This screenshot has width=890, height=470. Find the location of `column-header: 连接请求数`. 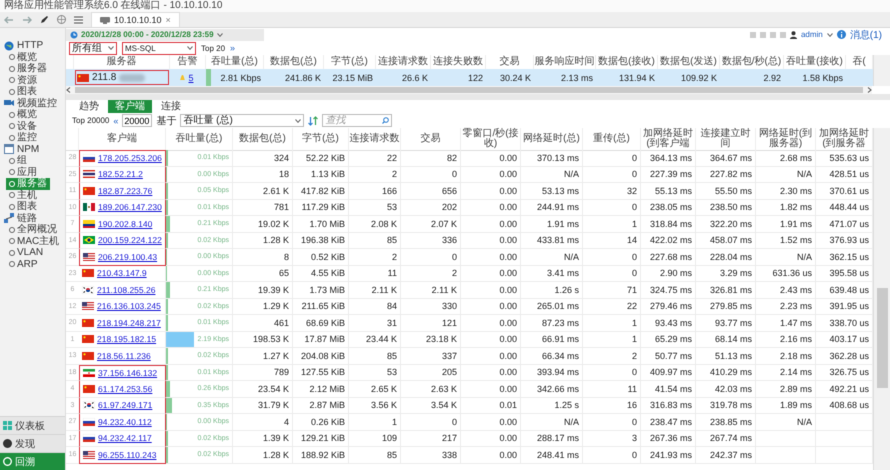

column-header: 连接请求数 is located at coordinates (375, 139).